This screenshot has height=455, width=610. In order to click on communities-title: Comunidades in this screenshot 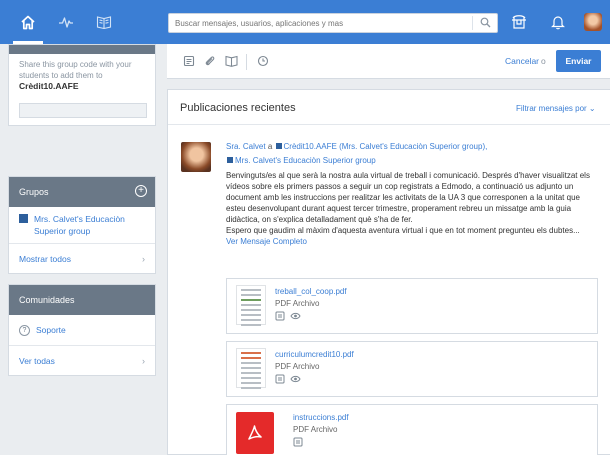, I will do `click(47, 300)`.